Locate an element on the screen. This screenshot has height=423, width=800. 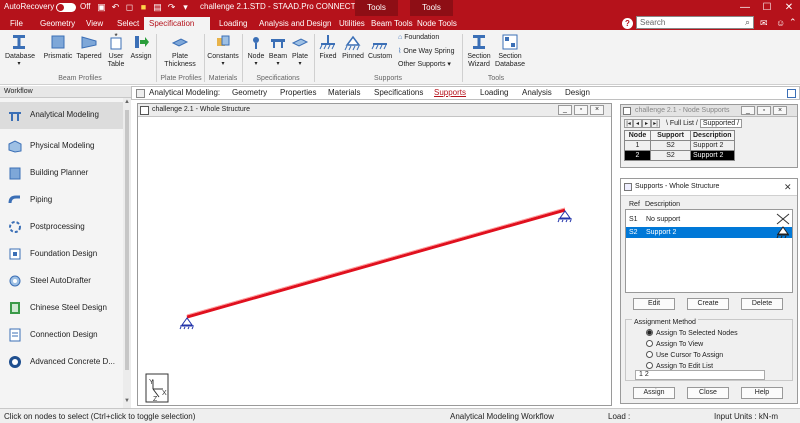
menu-utilities: Utilities is located at coordinates (352, 23).